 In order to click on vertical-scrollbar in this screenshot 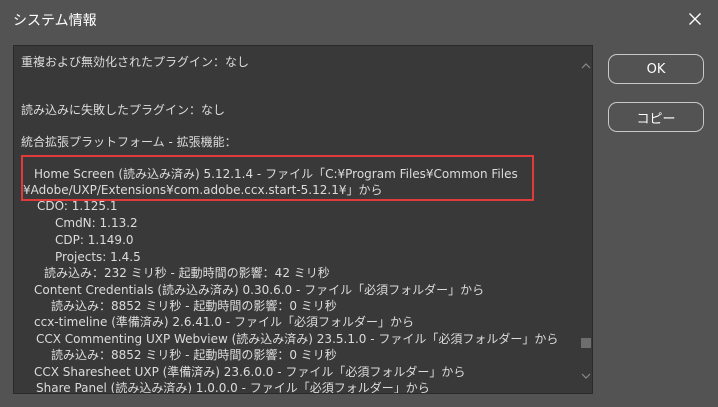, I will do `click(586, 219)`.